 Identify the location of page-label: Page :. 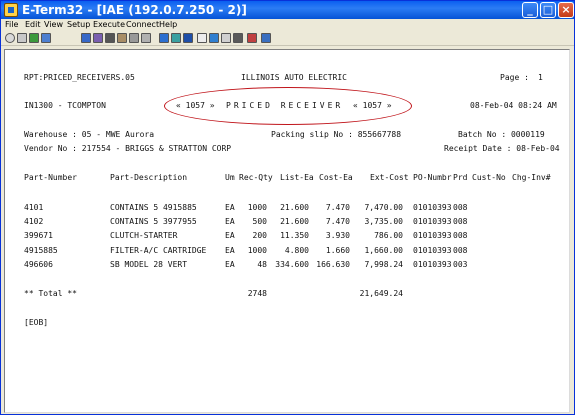
(514, 77).